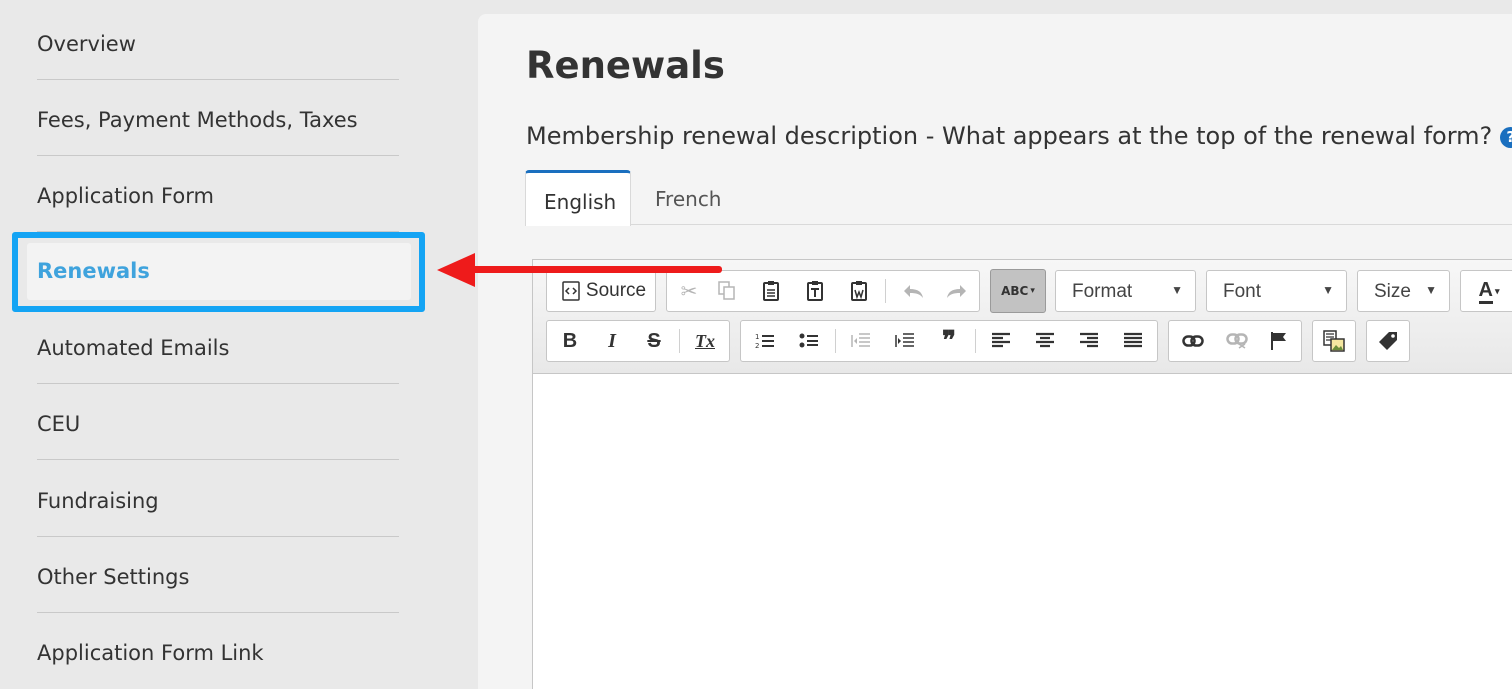 The height and width of the screenshot is (689, 1512). Describe the element at coordinates (1392, 291) in the screenshot. I see `size-label: Size` at that location.